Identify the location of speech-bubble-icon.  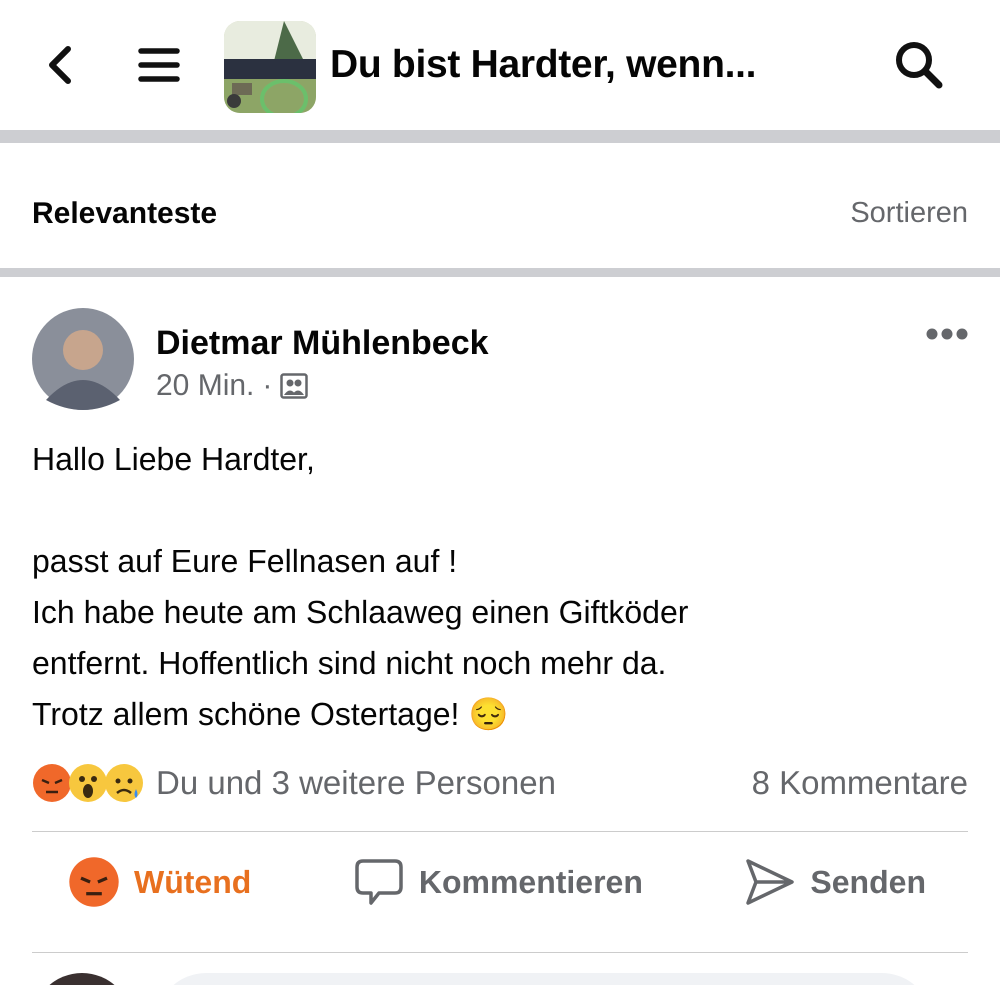
(378, 882).